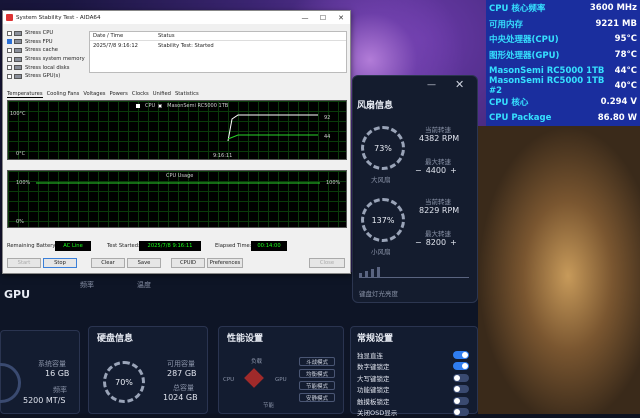 Image resolution: width=640 pixels, height=418 pixels. Describe the element at coordinates (413, 390) in the screenshot. I see `setting-row: 功能键锁定` at that location.